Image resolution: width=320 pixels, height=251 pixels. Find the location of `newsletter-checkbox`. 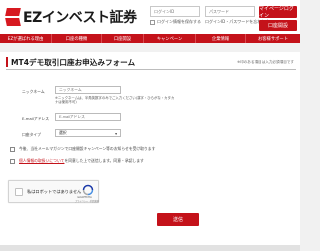

newsletter-checkbox is located at coordinates (12, 149).